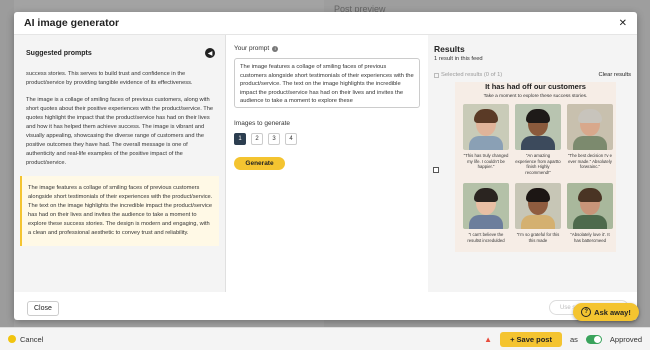 The image size is (650, 350). Describe the element at coordinates (449, 49) in the screenshot. I see `results-title: Results` at that location.